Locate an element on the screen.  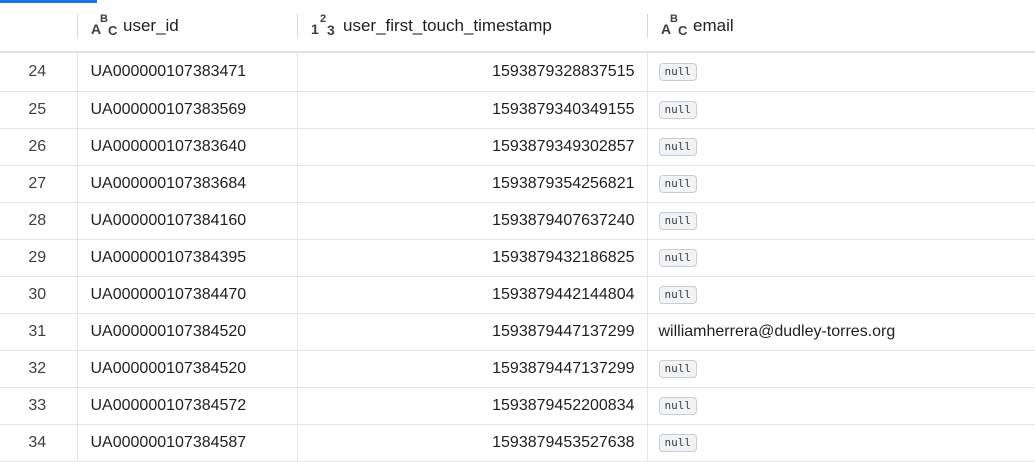
cell-user-id: UA000000107383684 is located at coordinates (187, 184).